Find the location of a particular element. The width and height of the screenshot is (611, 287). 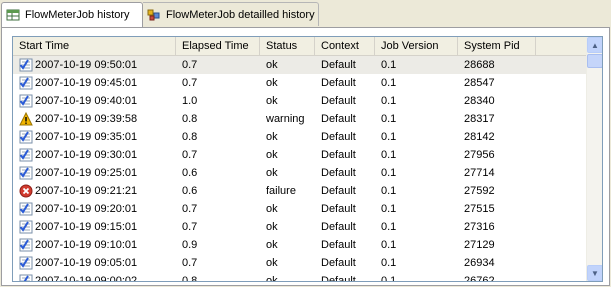

table-row: 2007-10-19 09:25:01 0.6 ok Default 0.1 27714 is located at coordinates (300, 173).